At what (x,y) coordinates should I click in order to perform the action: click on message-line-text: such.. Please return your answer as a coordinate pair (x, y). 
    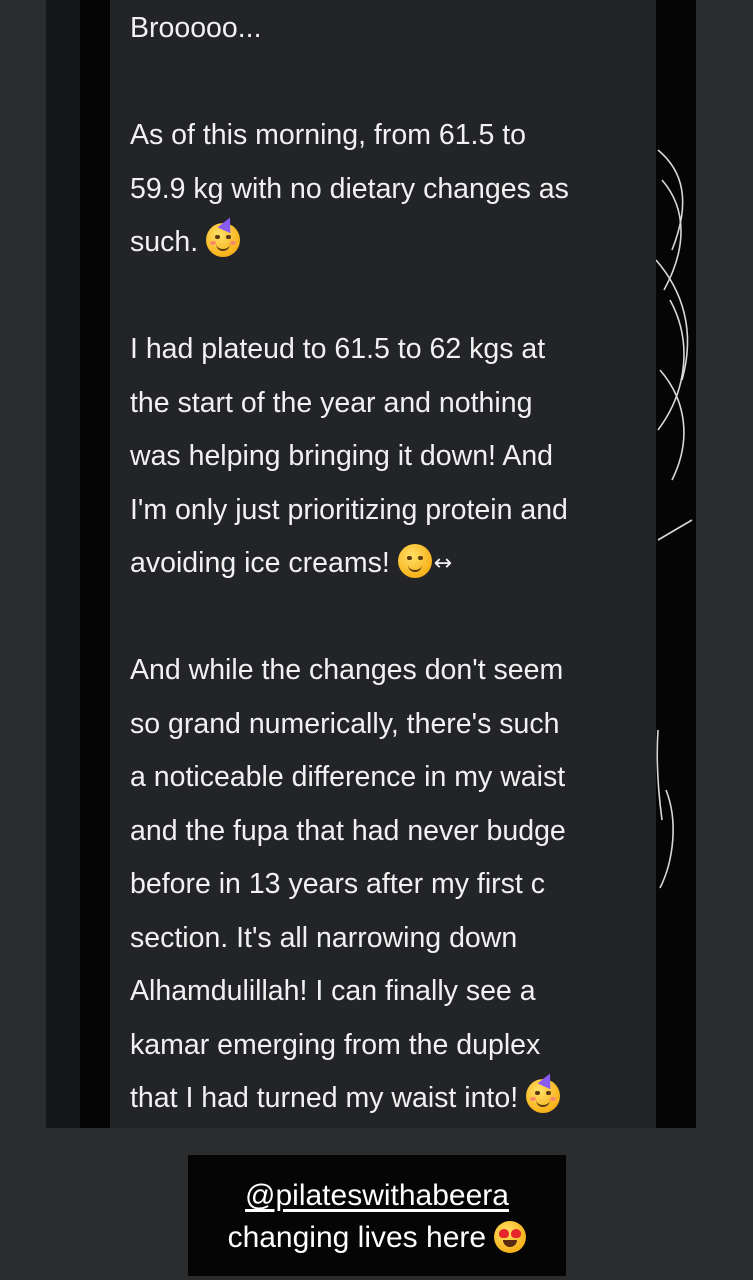
    Looking at the image, I should click on (164, 242).